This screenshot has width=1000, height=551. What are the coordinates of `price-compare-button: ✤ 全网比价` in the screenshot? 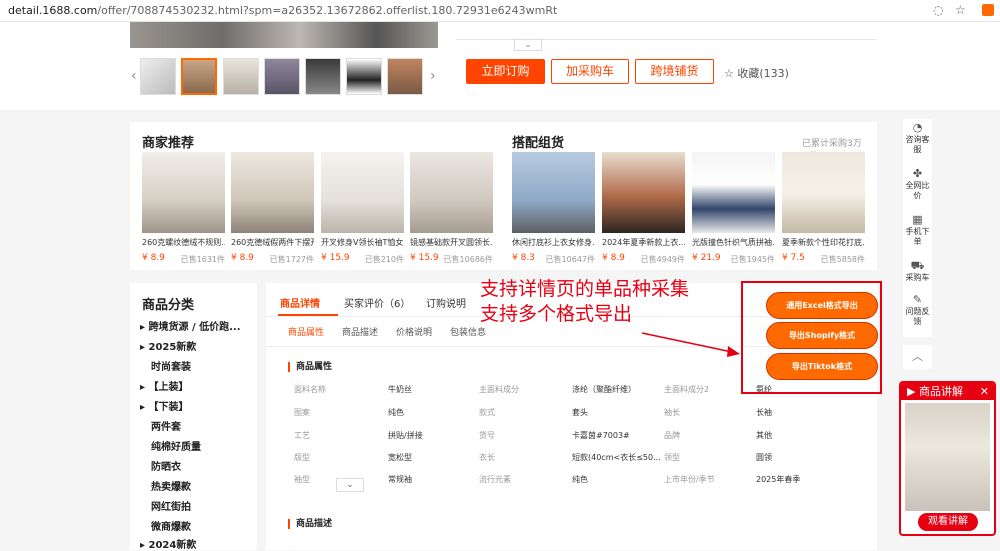 It's located at (917, 184).